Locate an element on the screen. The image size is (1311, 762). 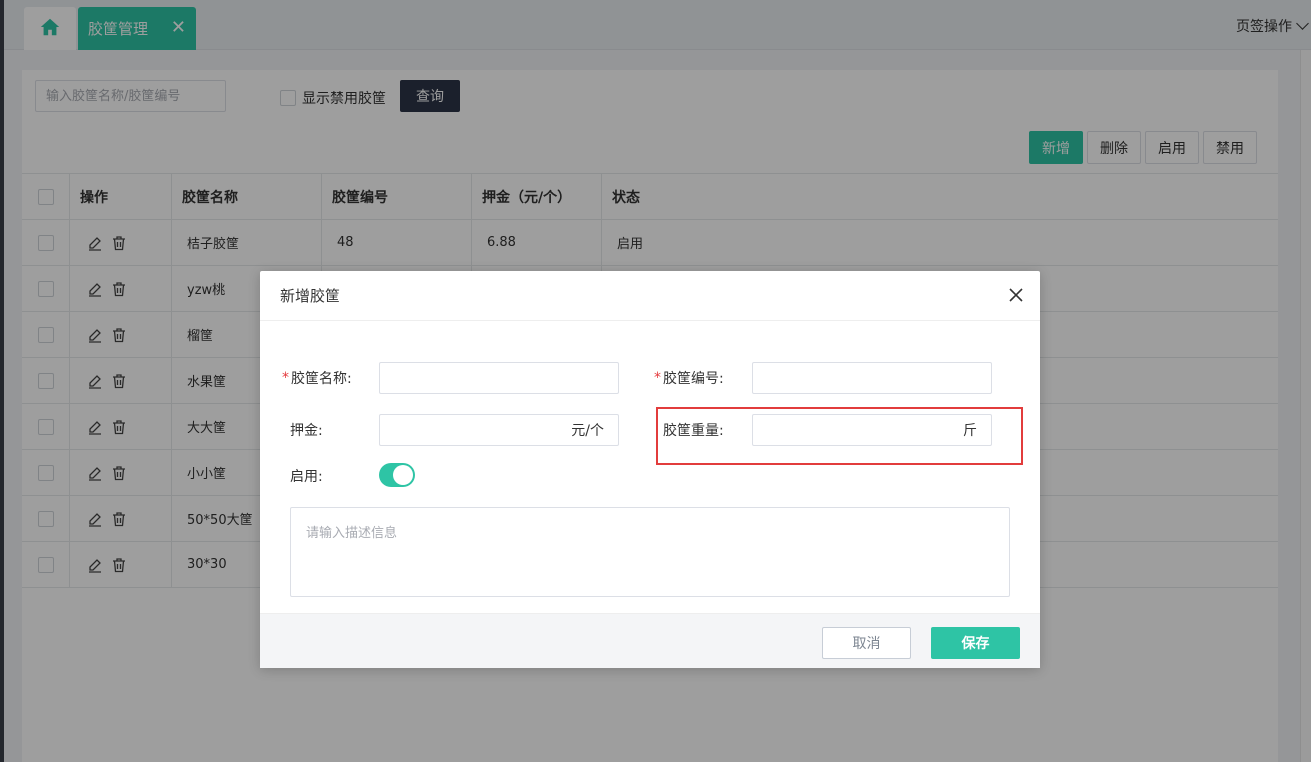
close-icon is located at coordinates (1016, 295).